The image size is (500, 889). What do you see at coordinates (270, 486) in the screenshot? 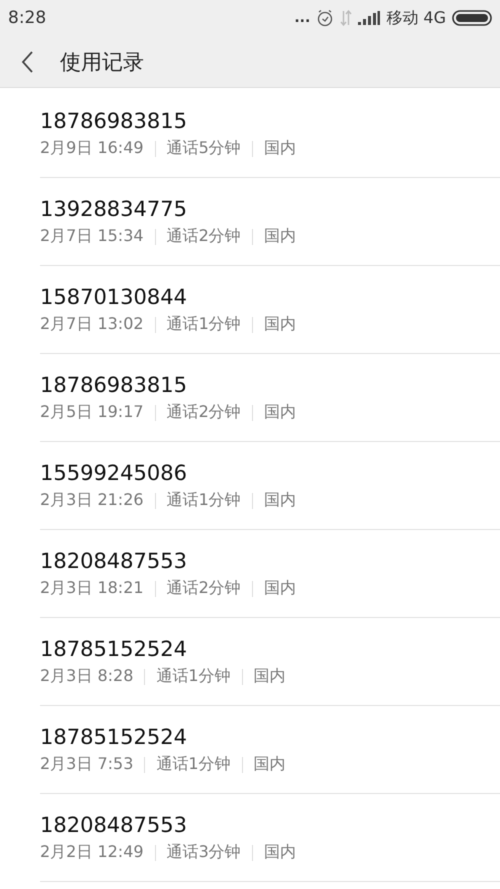
I see `record-row: 15599245086 2月3日 21:26 通话1分钟 国内` at bounding box center [270, 486].